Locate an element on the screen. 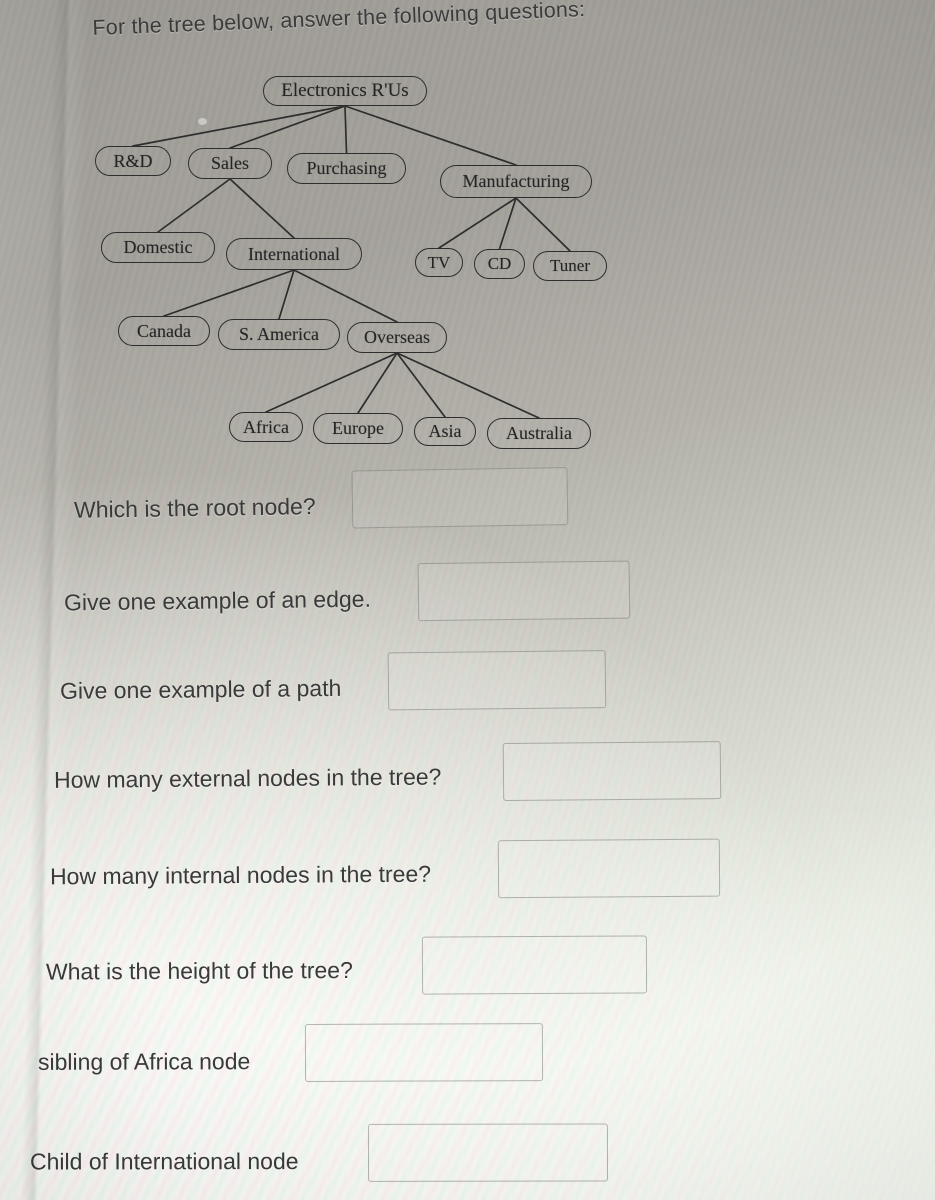 This screenshot has height=1200, width=935. tree-edge-overseas-asia is located at coordinates (421, 385).